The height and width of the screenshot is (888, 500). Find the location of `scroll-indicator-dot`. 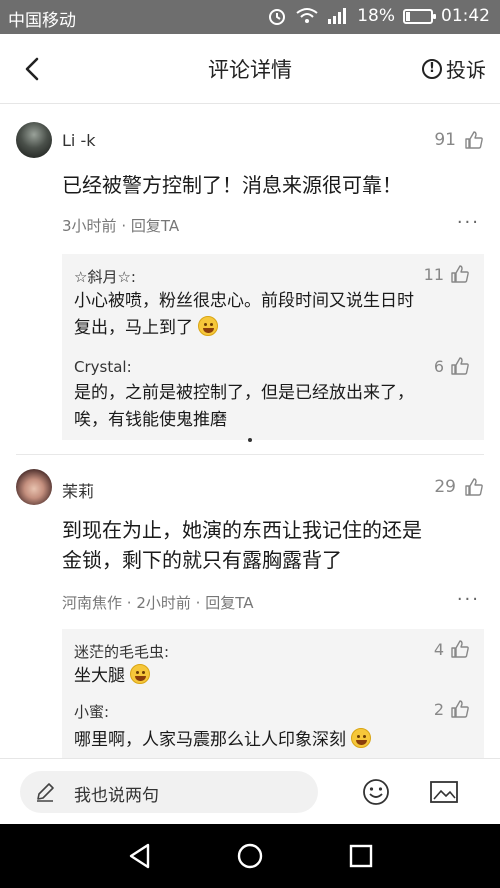

scroll-indicator-dot is located at coordinates (250, 440).